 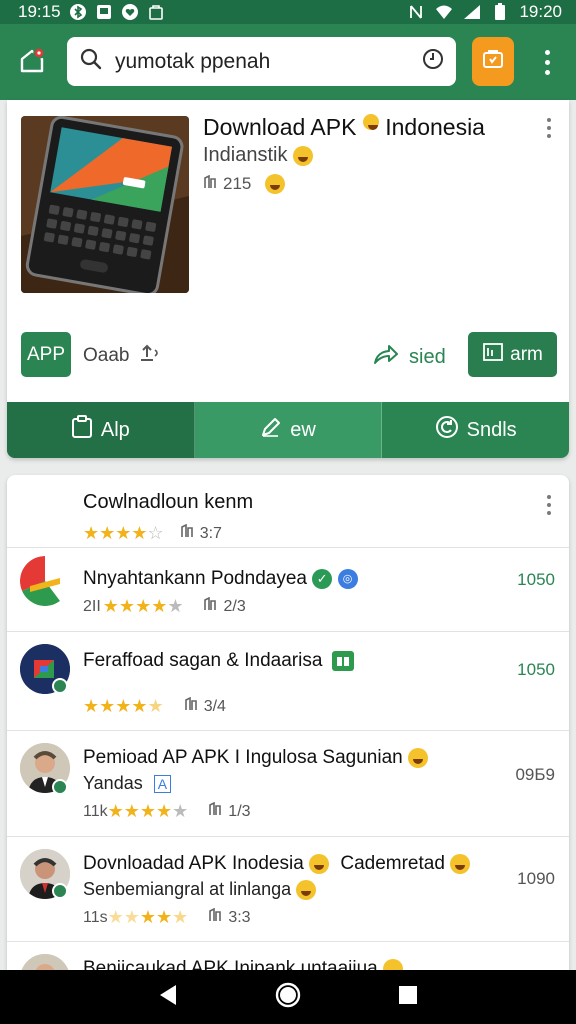 What do you see at coordinates (105, 204) in the screenshot?
I see `featured-app-image` at bounding box center [105, 204].